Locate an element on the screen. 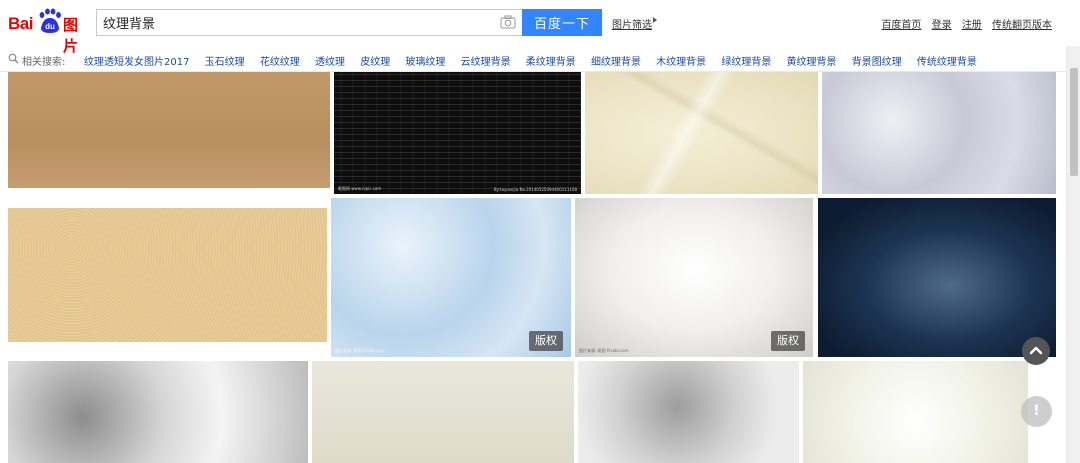 The width and height of the screenshot is (1080, 463). header: Bai du 图片 百度一下 图片筛选 百度首页 登录 注册 传统翻页版本 is located at coordinates (540, 27).